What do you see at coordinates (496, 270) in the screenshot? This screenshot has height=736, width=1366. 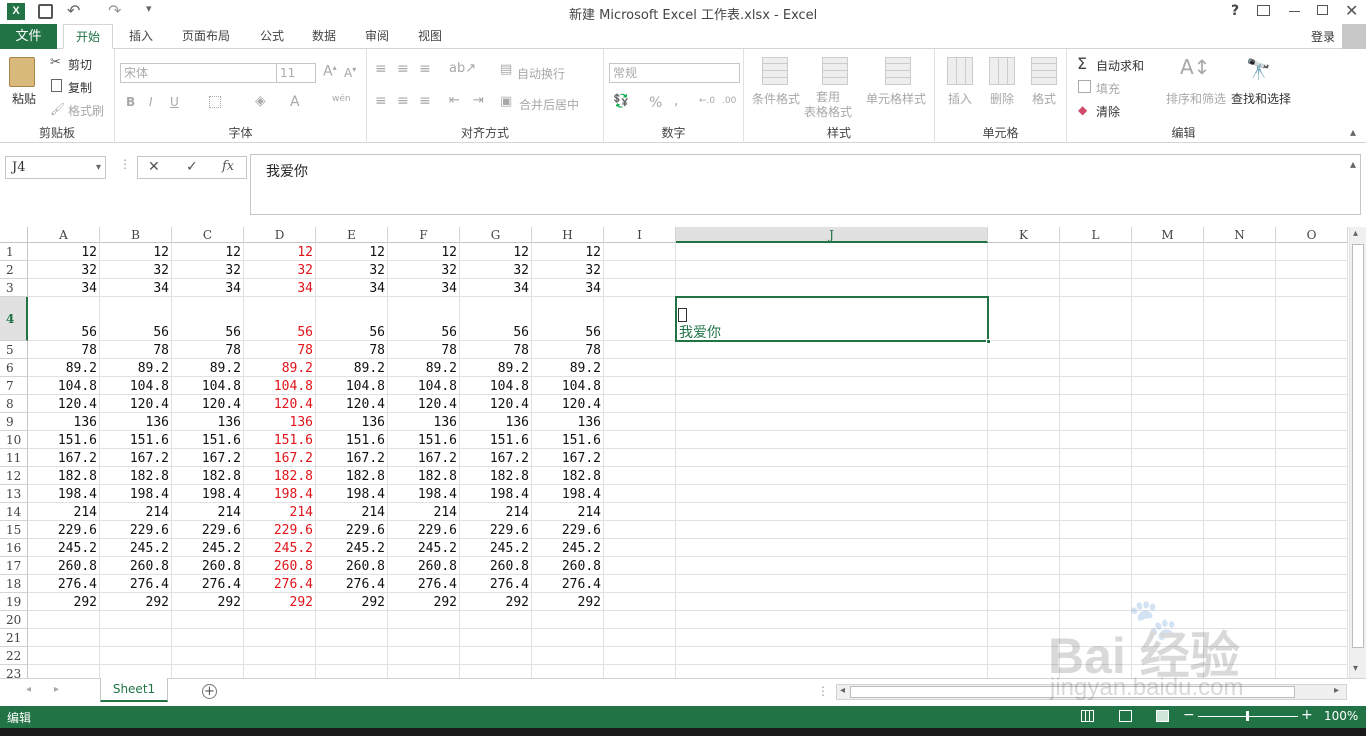 I see `grid-cell: 32` at bounding box center [496, 270].